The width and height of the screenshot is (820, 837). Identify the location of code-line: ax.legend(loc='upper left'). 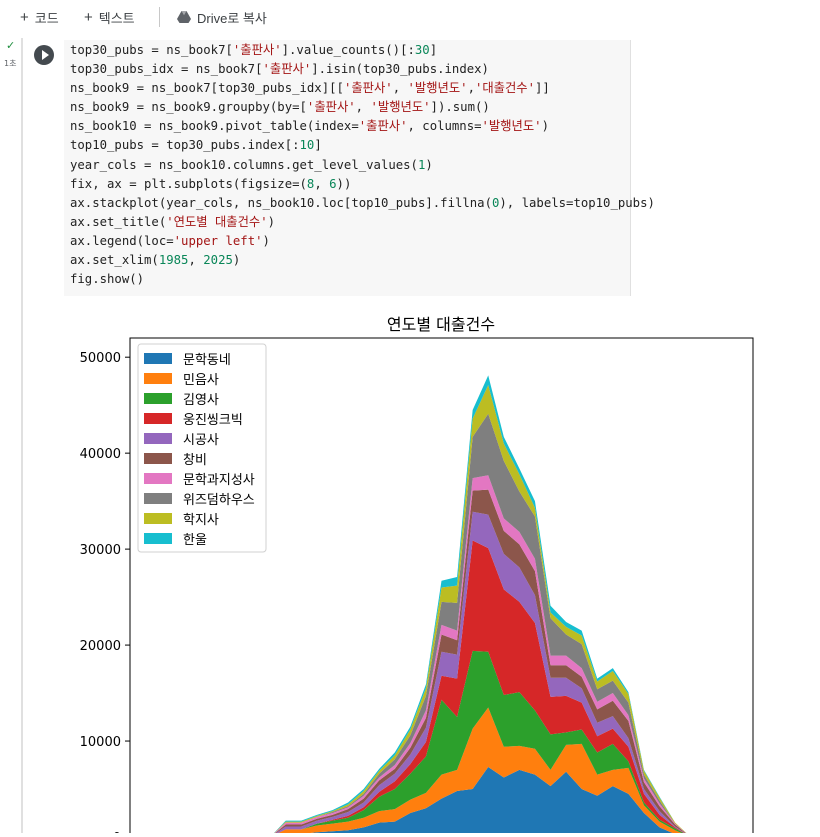
(170, 240).